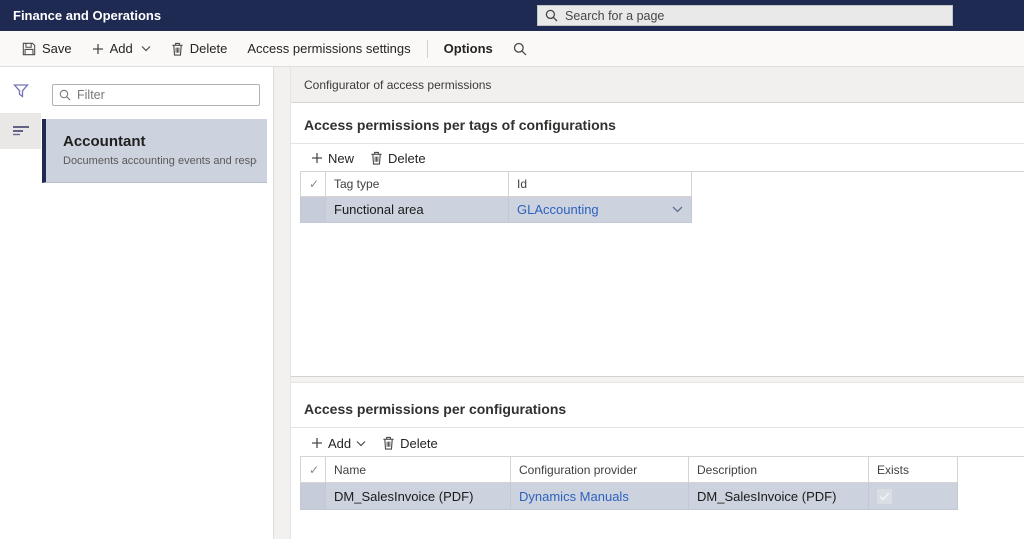 The width and height of the screenshot is (1024, 539). Describe the element at coordinates (913, 469) in the screenshot. I see `column-header-exists: Exists` at that location.